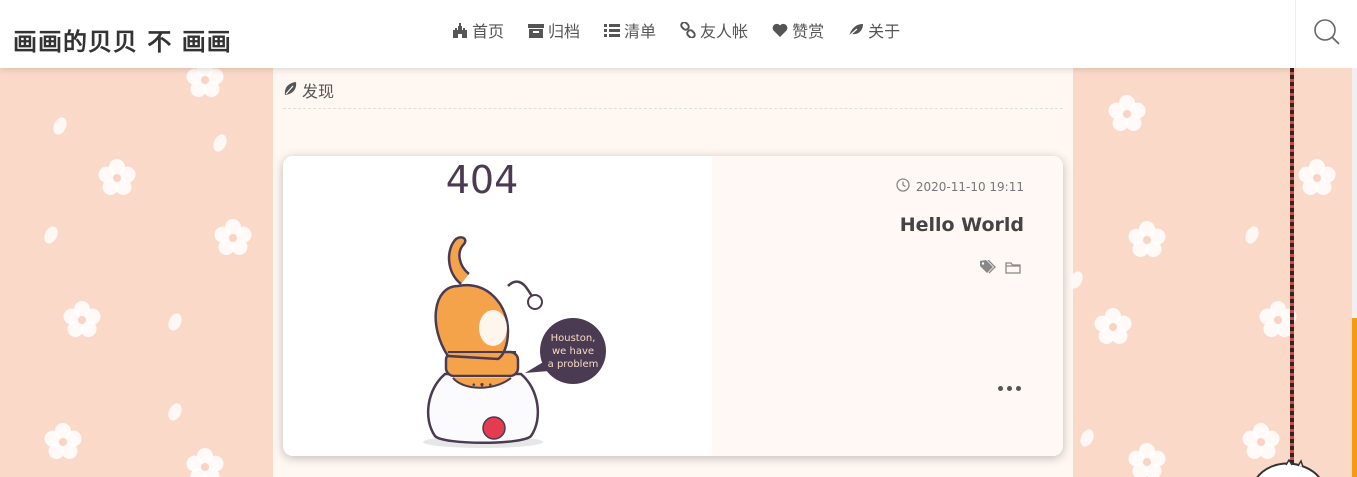 The height and width of the screenshot is (477, 1357). Describe the element at coordinates (1013, 268) in the screenshot. I see `folder-icon` at that location.